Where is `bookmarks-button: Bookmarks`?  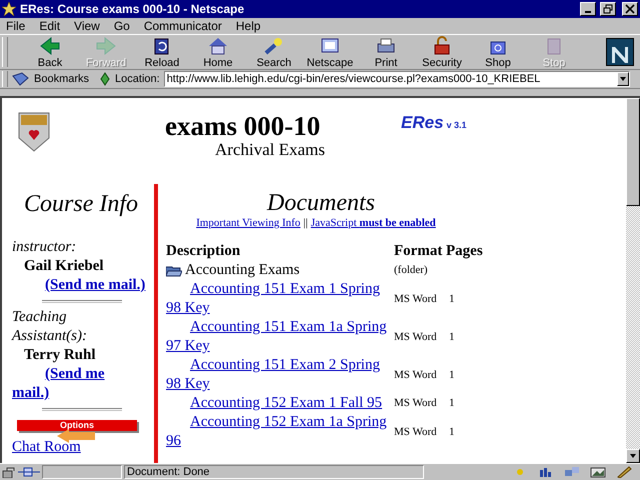 bookmarks-button: Bookmarks is located at coordinates (62, 79).